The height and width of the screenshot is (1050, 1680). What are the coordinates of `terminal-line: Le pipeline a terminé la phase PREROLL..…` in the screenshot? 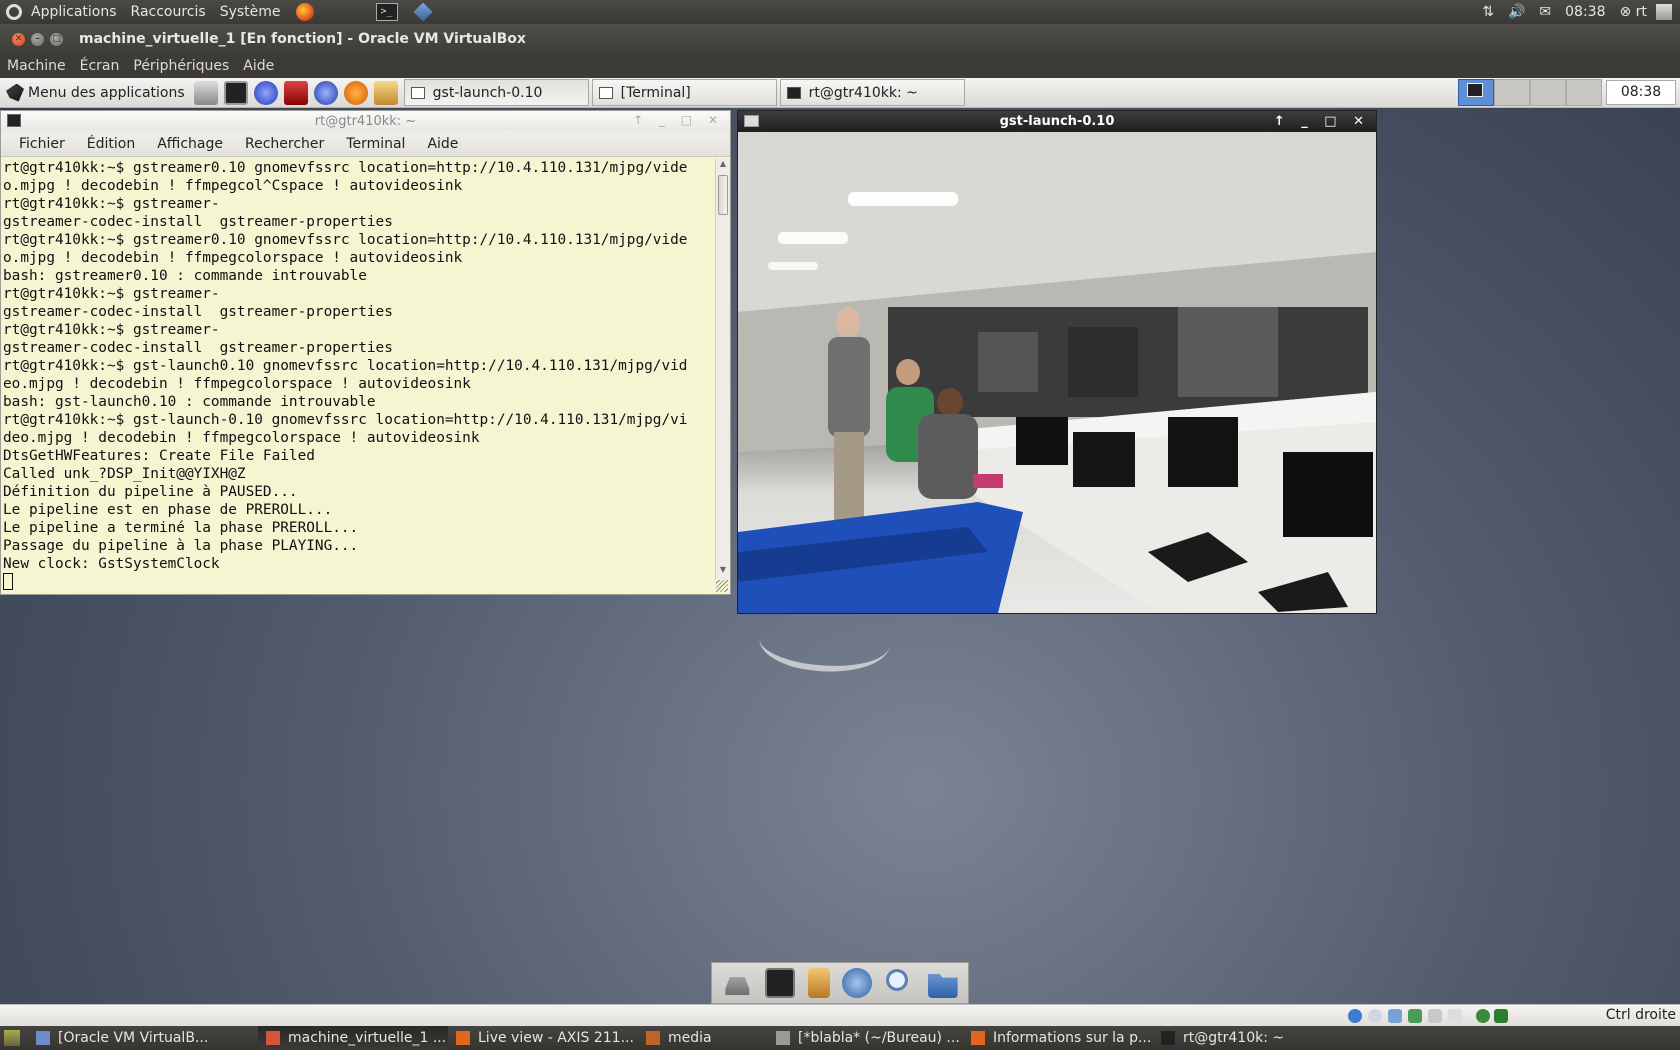 It's located at (181, 528).